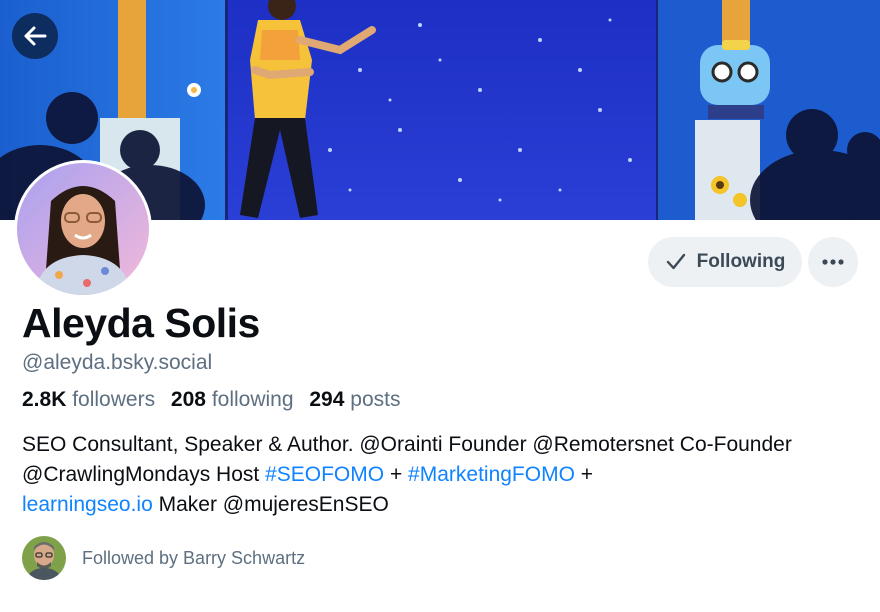  I want to click on avatar, so click(83, 229).